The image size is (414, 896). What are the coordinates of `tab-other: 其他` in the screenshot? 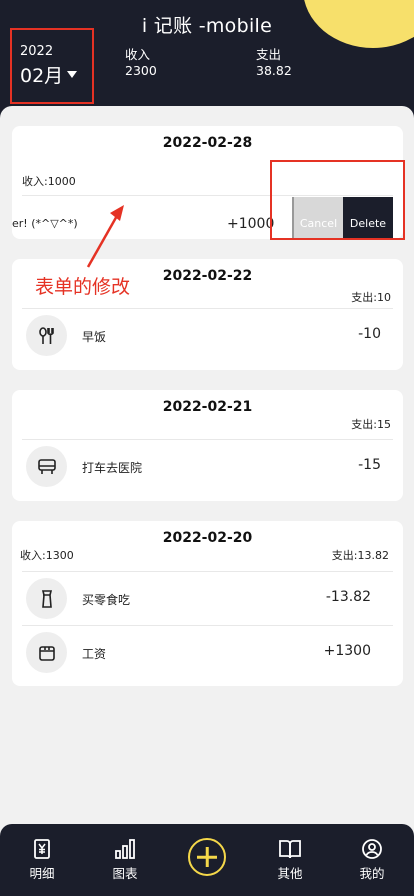 It's located at (290, 860).